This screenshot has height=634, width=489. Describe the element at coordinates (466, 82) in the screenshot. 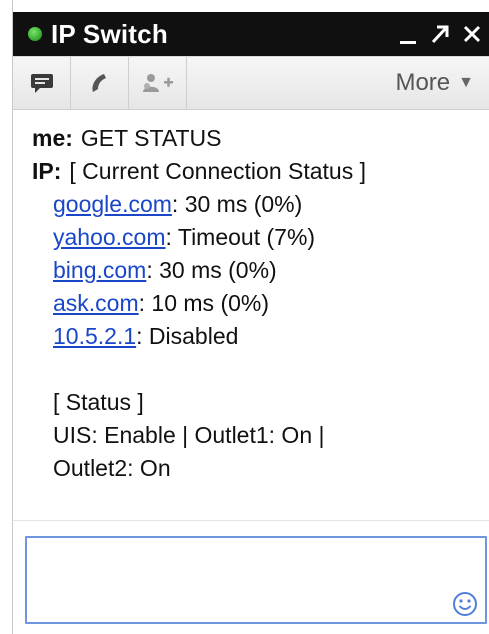

I see `chevron-down-icon: ▼` at that location.